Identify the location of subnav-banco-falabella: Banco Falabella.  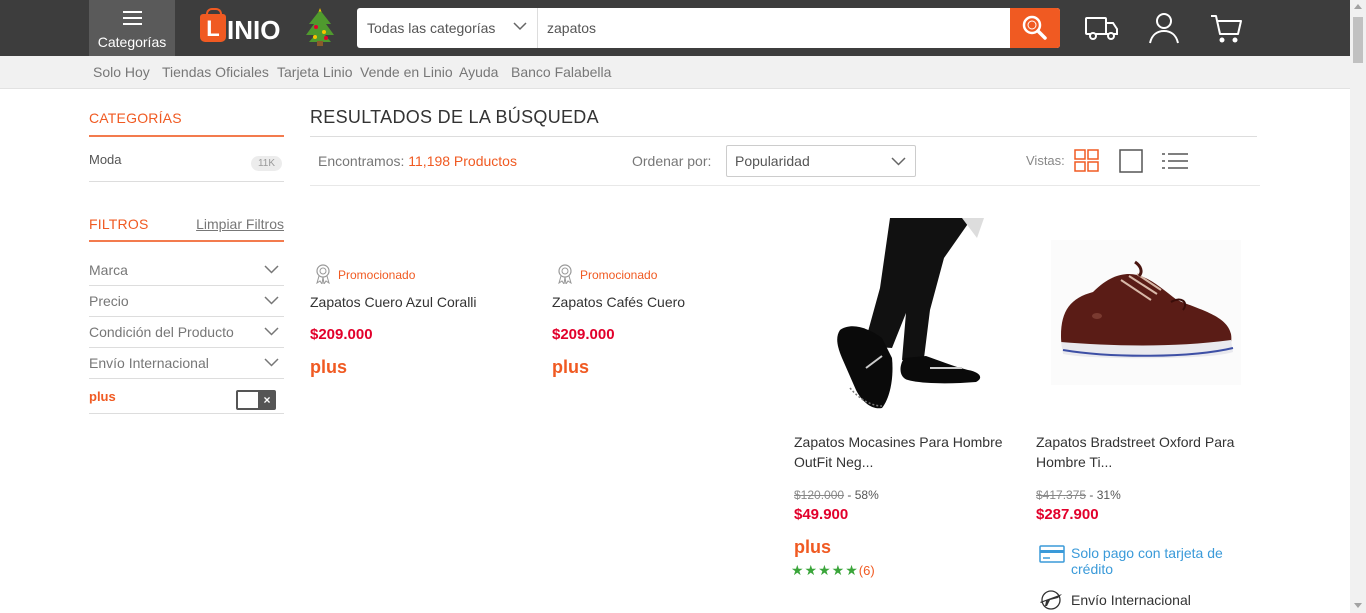
(561, 72).